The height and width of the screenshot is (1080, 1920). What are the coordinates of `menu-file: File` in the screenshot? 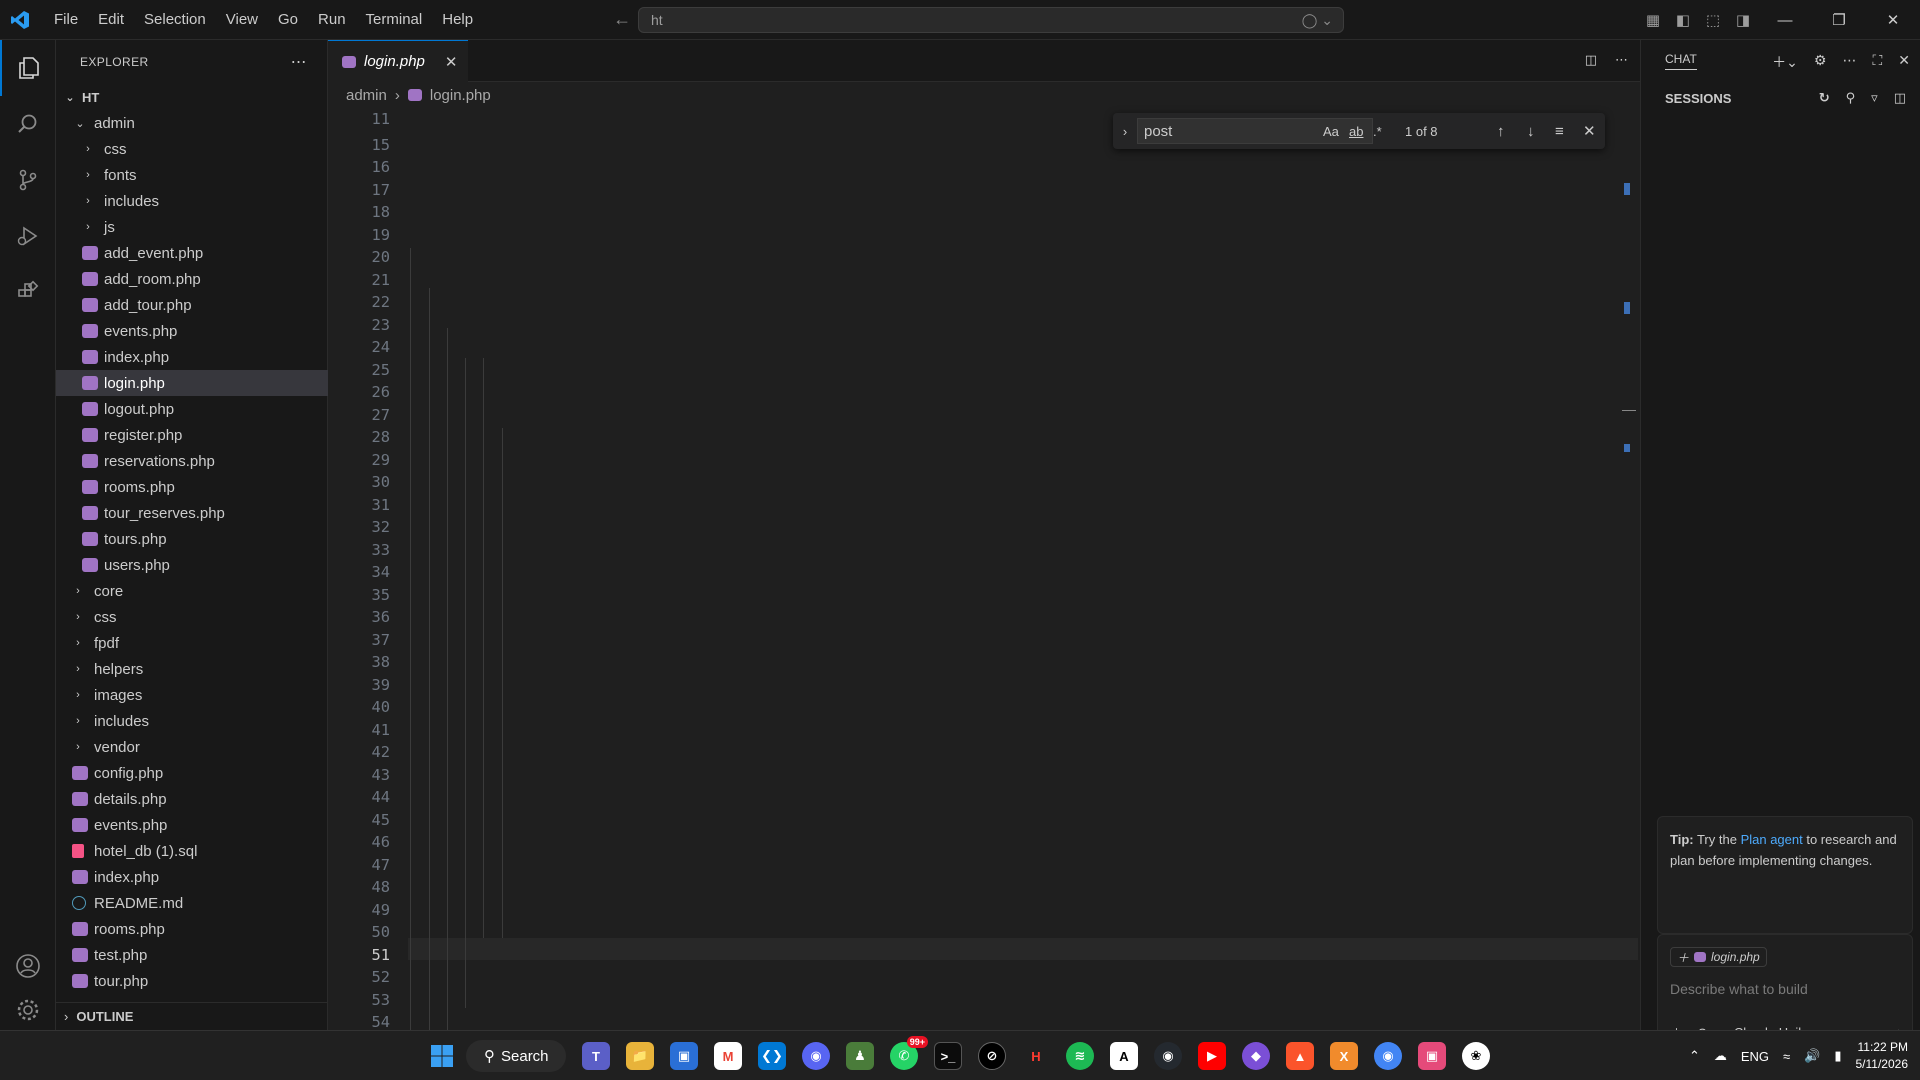 It's located at (66, 20).